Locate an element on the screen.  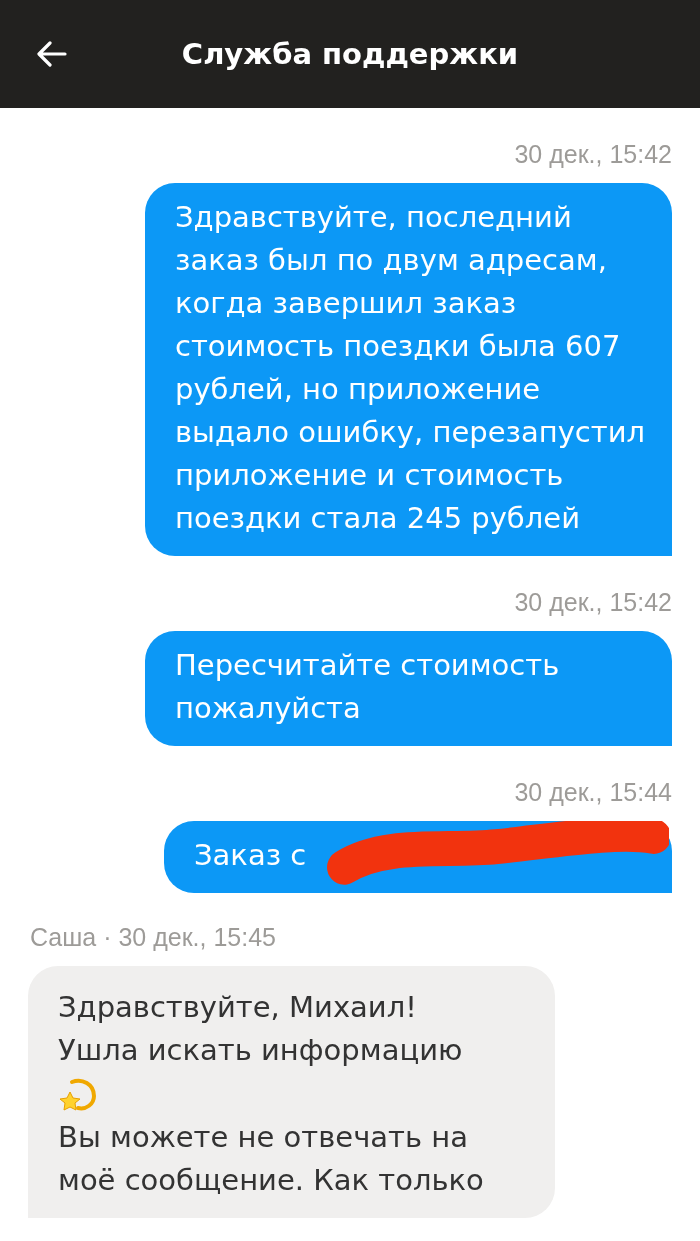
screen-title: Служба поддержки is located at coordinates (350, 54).